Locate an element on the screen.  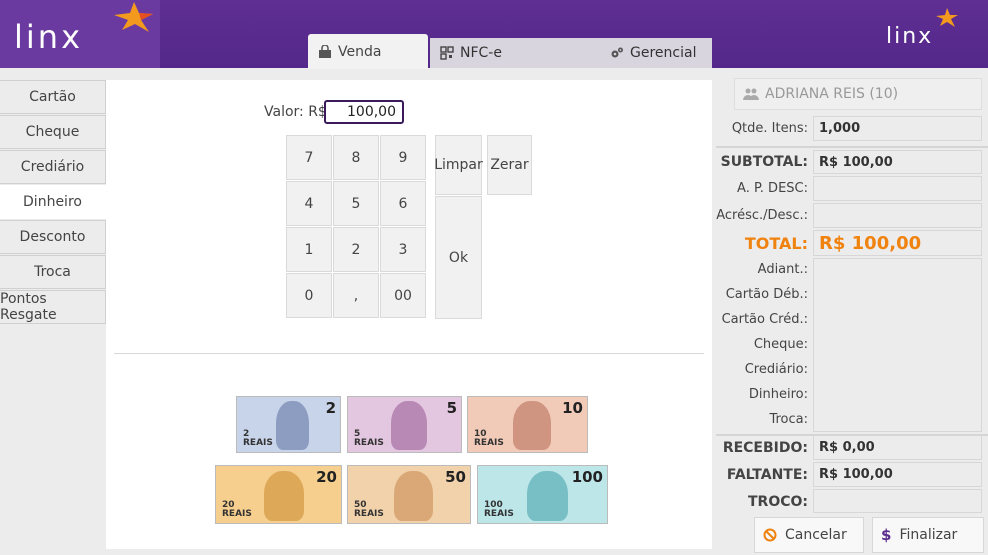
banknote-value: 100 is located at coordinates (587, 477).